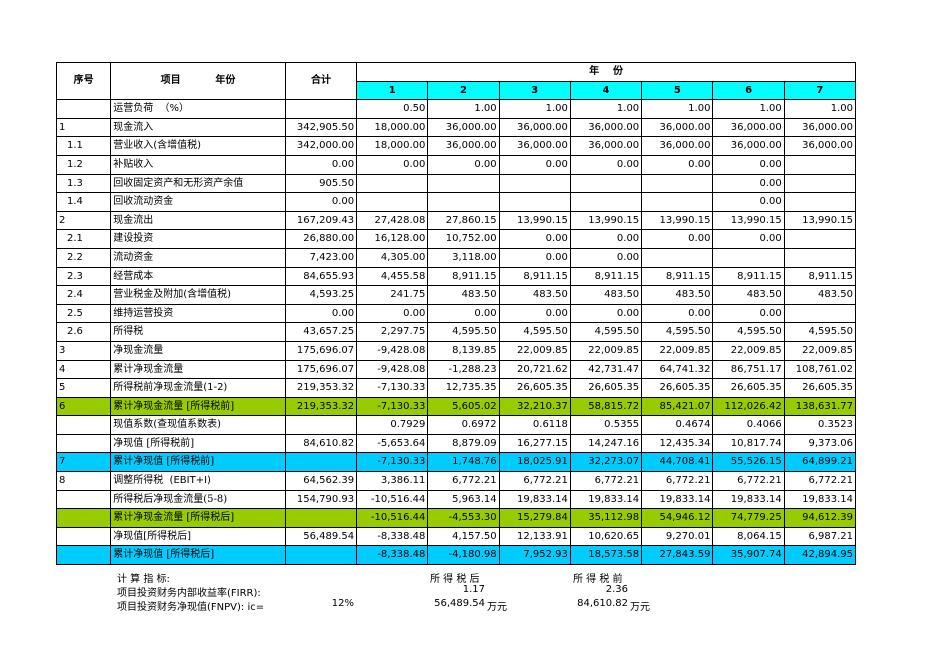  What do you see at coordinates (198, 555) in the screenshot?
I see `item-cell: 累计净现值 [所得税后]` at bounding box center [198, 555].